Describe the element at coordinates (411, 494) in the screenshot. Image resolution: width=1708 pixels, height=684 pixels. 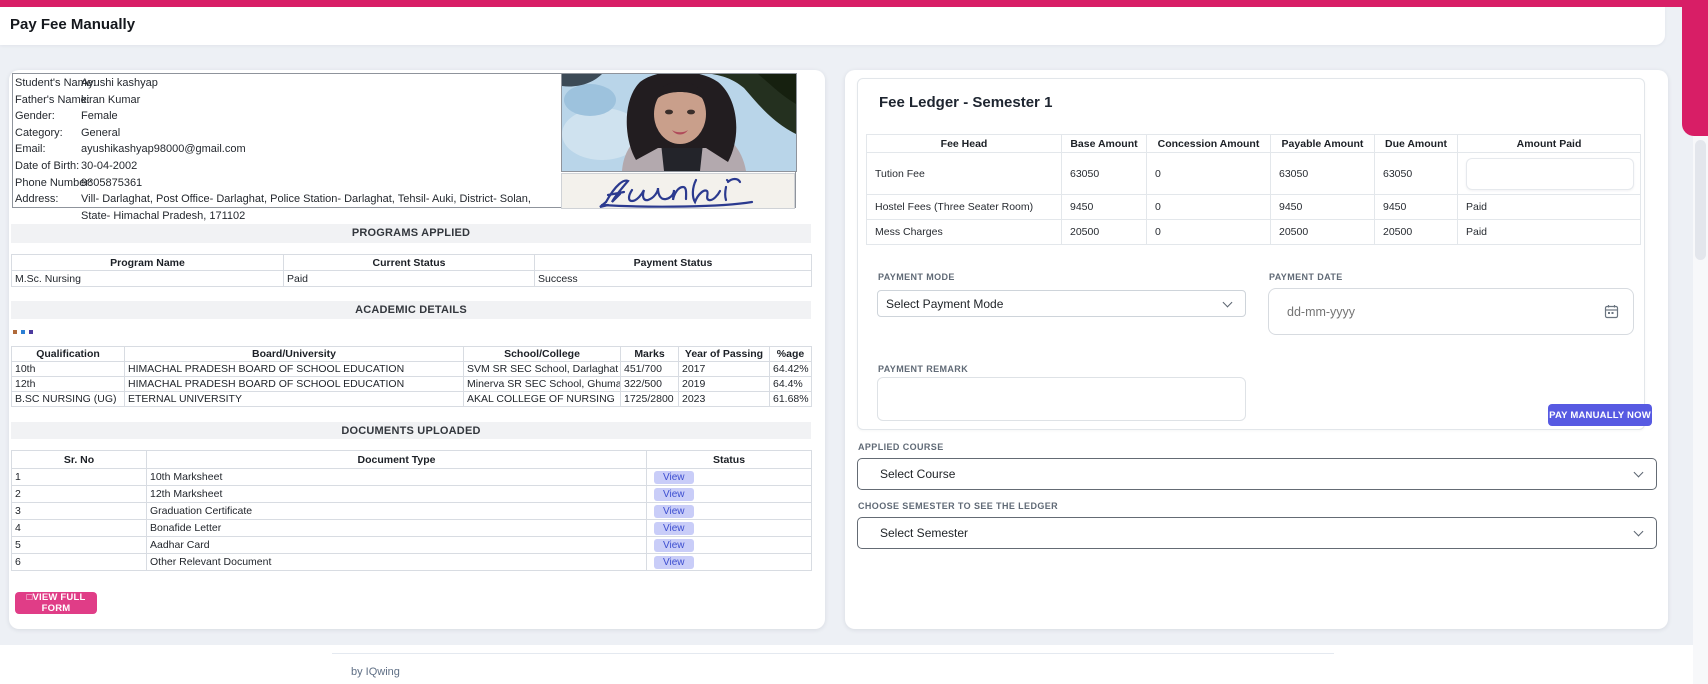
I see `table-row: 2 12th Marksheet View` at that location.